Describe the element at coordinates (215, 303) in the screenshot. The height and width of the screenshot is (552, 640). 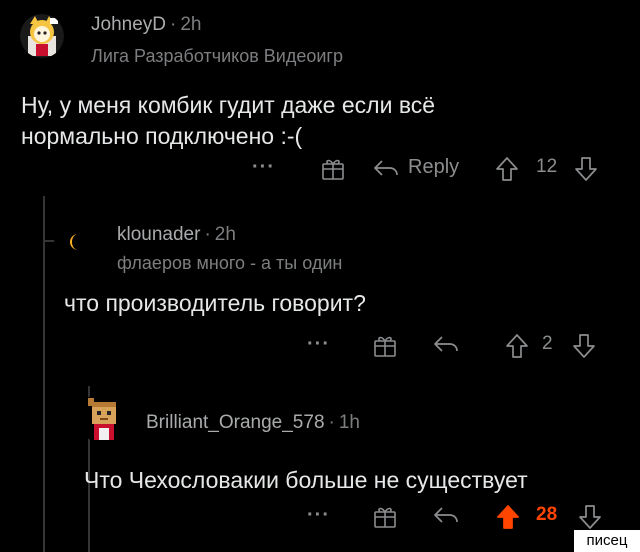
I see `comment-line: что производитель говорит?` at that location.